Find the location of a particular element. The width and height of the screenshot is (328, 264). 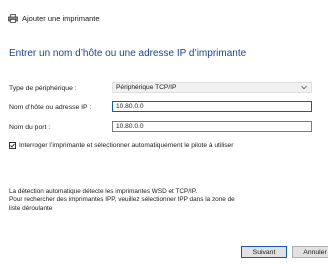

next-button: Suivant is located at coordinates (264, 252).